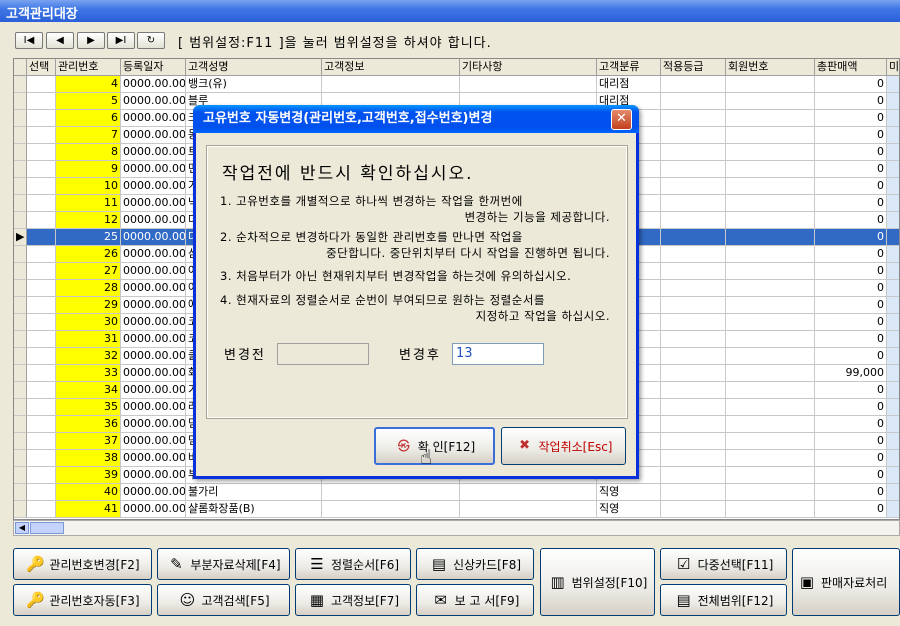  I want to click on sales-process-button: ▣ 판매자료처리, so click(846, 582).